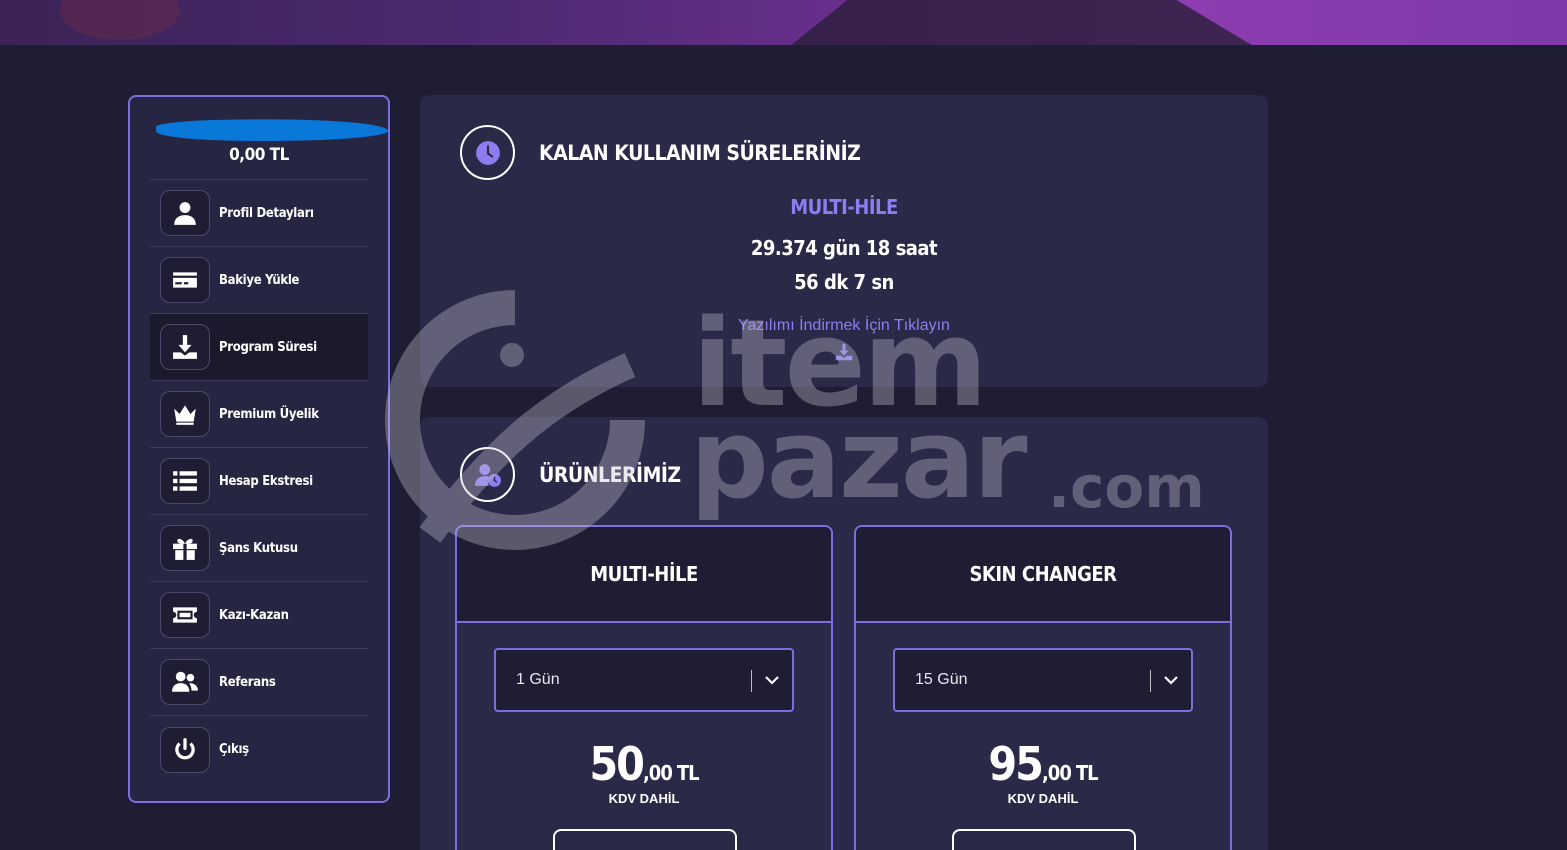 The height and width of the screenshot is (850, 1567). I want to click on usage-time-line2: 56 dk 7 sn, so click(844, 282).